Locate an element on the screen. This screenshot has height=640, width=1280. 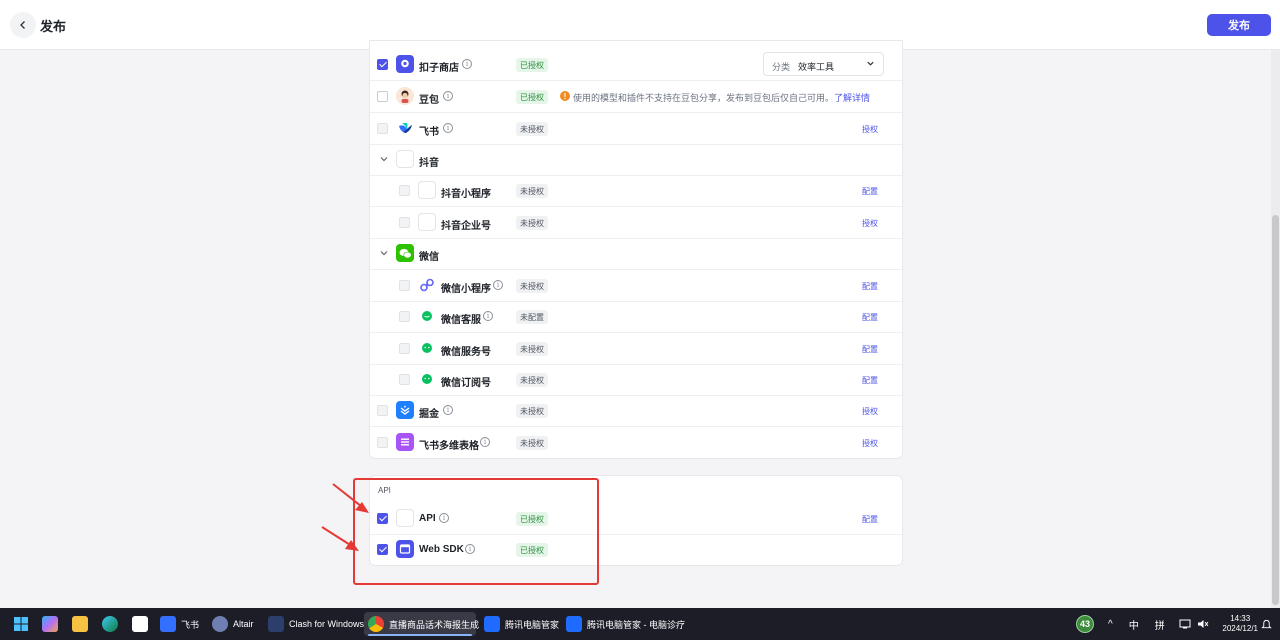
category-select: 分类 效率工具 is located at coordinates (823, 64).